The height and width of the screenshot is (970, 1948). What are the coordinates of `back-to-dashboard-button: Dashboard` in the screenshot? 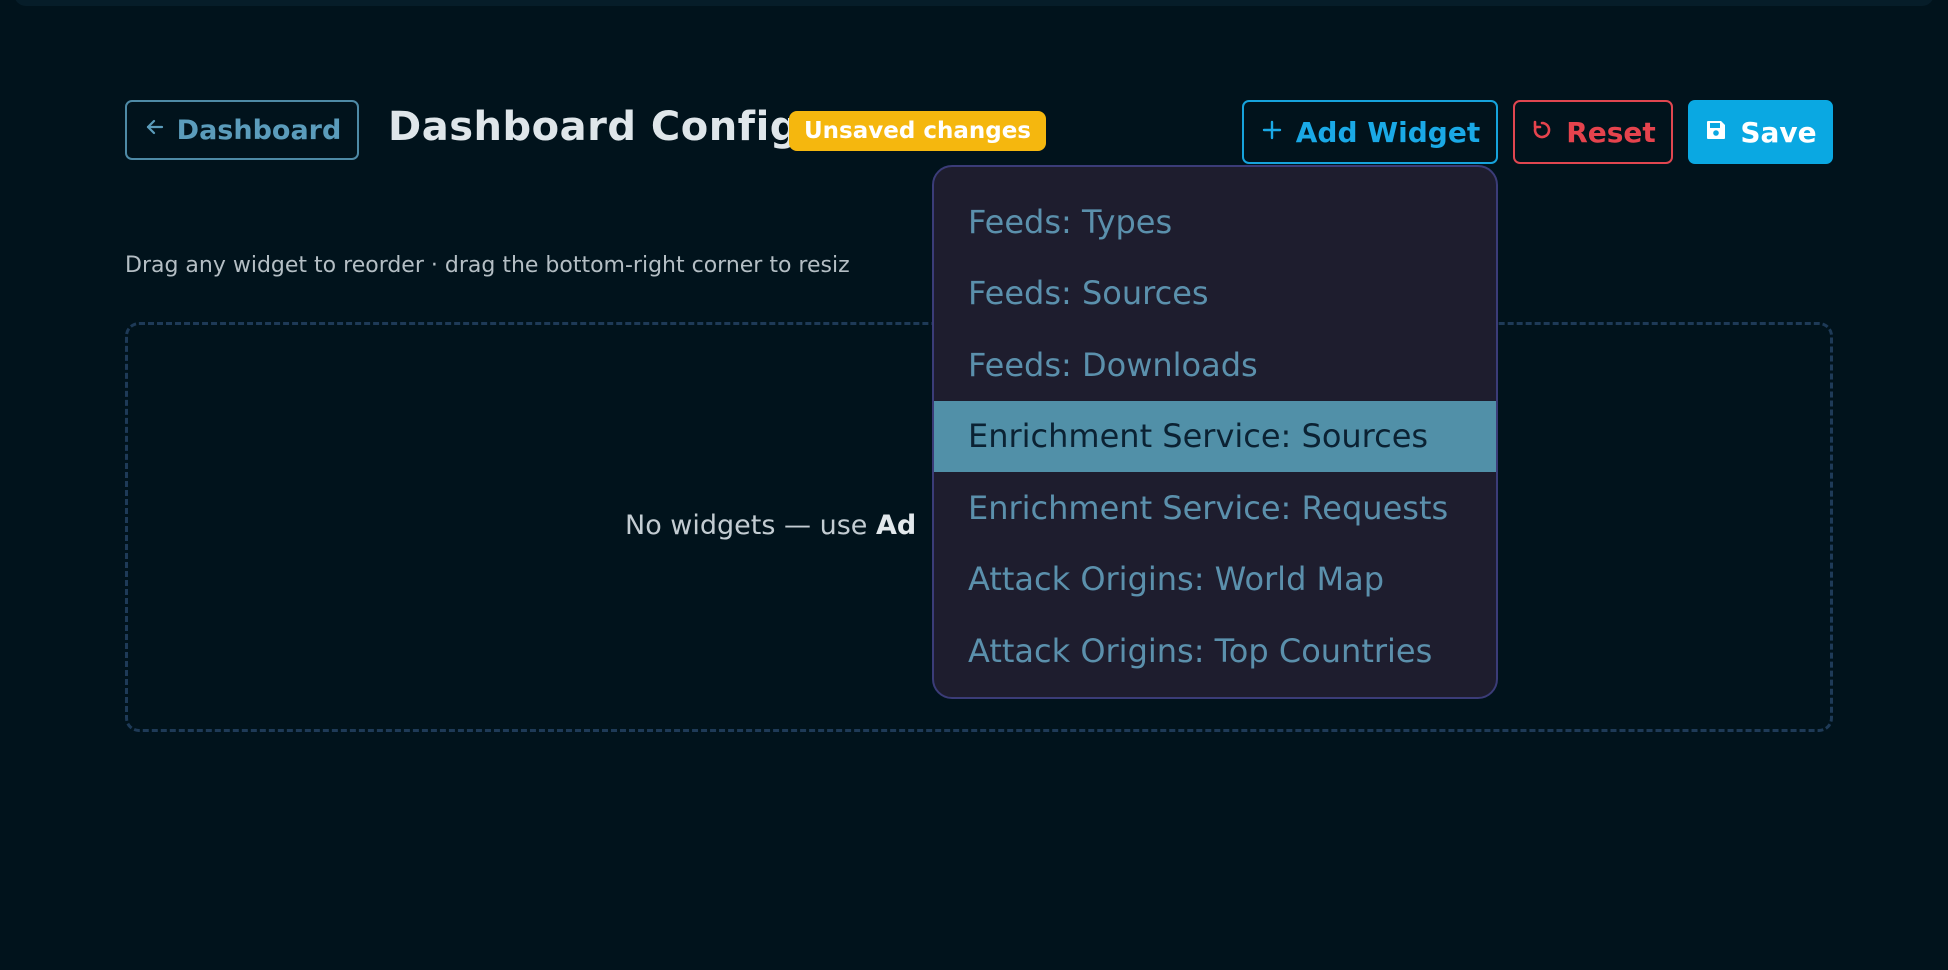 It's located at (242, 130).